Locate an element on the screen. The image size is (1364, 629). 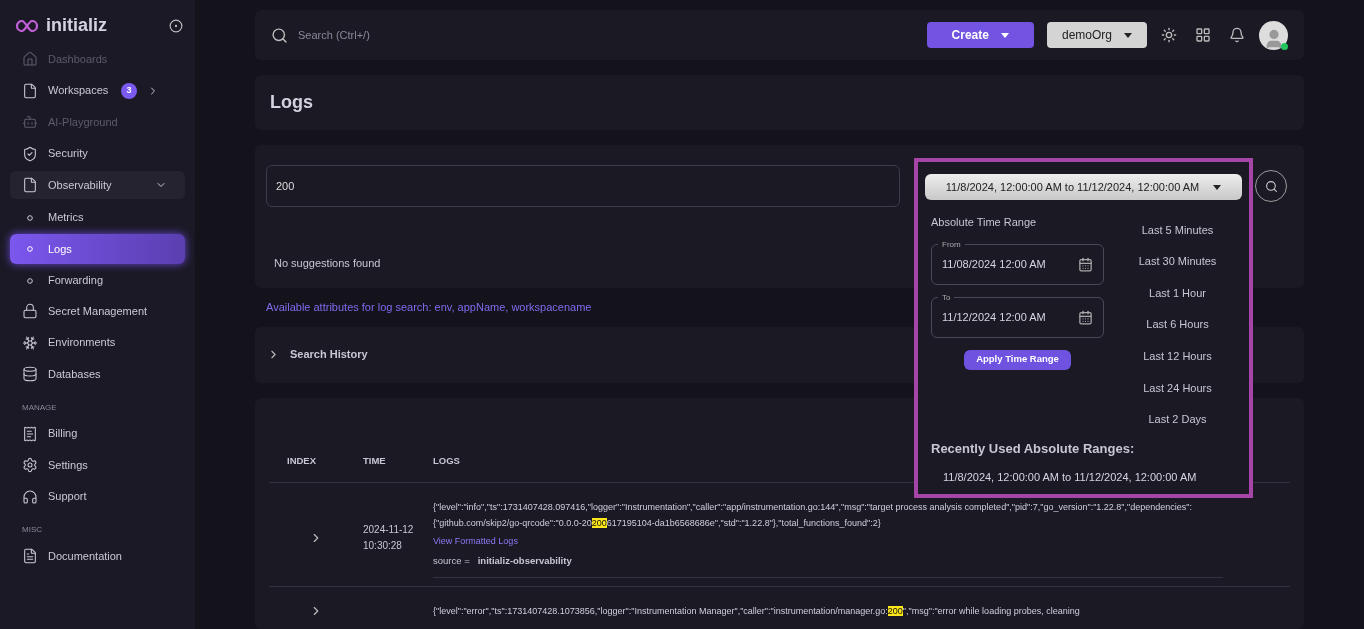
bell-icon is located at coordinates (1237, 35).